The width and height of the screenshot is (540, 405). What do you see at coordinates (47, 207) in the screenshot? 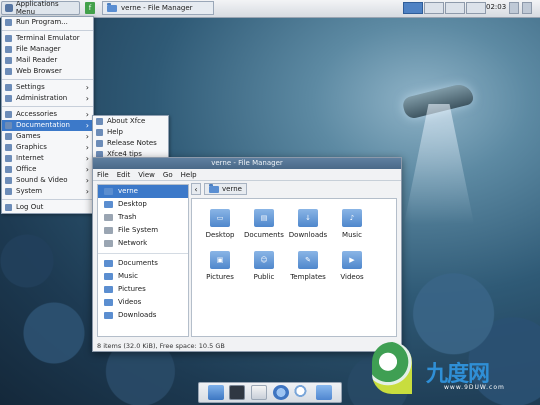
I see `menu-item-log-out: Log Out` at bounding box center [47, 207].